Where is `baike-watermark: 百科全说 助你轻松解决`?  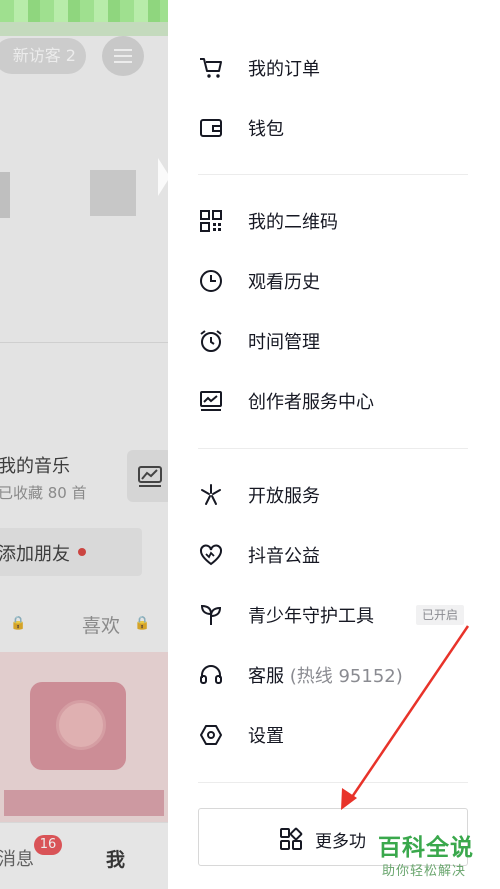
baike-watermark: 百科全说 助你轻松解决 is located at coordinates (437, 856).